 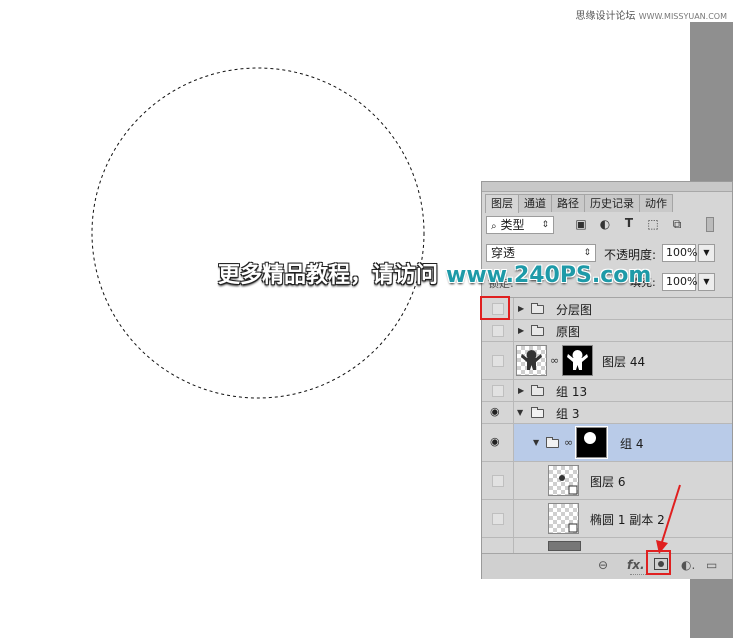 I want to click on layer-row-selected-group: ◉ ▼ ∞ 组 4, so click(x=607, y=443).